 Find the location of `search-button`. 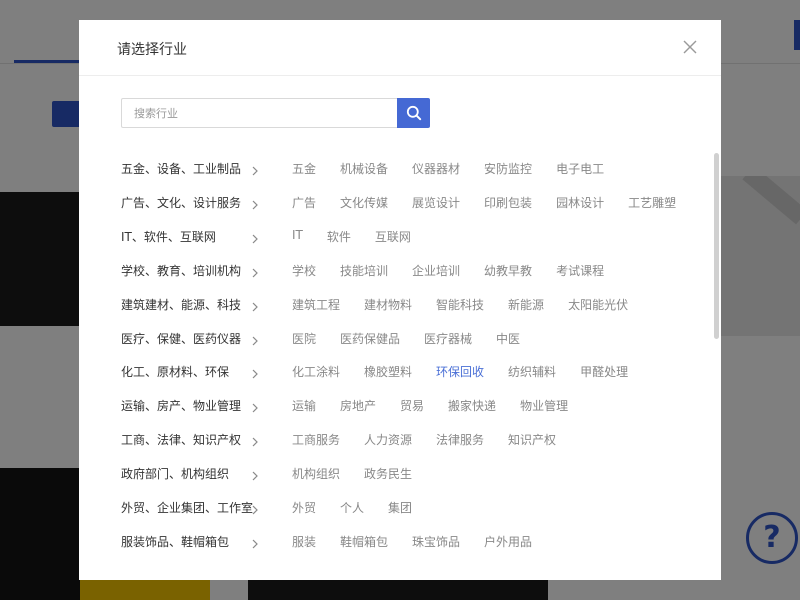

search-button is located at coordinates (413, 113).